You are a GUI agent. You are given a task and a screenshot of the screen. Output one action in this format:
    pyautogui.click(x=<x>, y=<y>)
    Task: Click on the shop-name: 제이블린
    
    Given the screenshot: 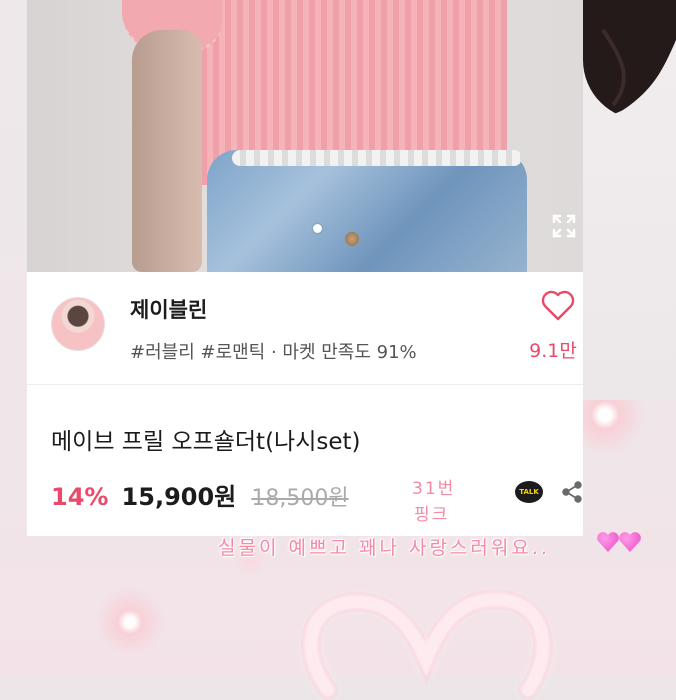 What is the action you would take?
    pyautogui.click(x=168, y=309)
    